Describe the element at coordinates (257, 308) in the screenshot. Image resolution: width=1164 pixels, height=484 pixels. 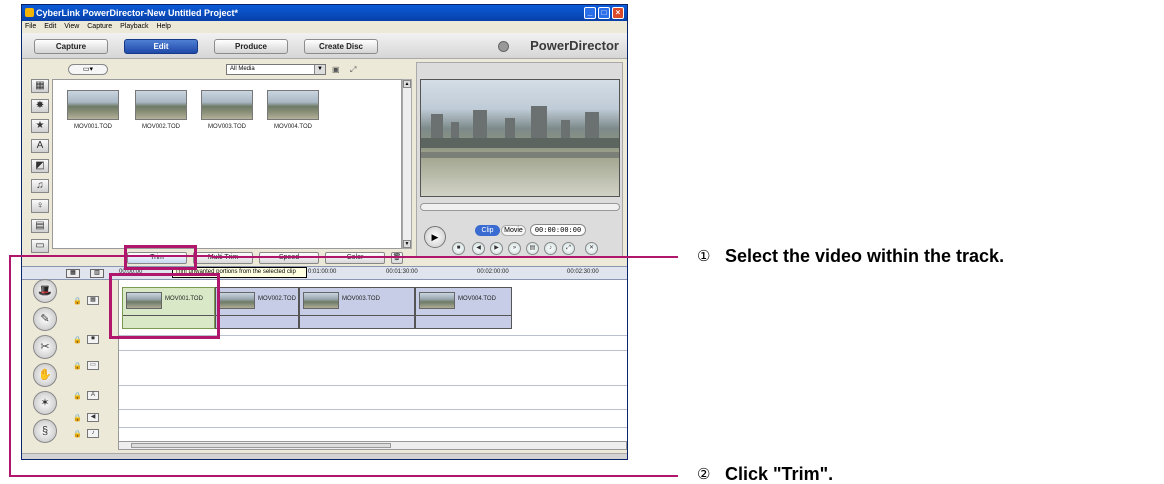
I see `timeline-clip: MOV002.TOD` at that location.